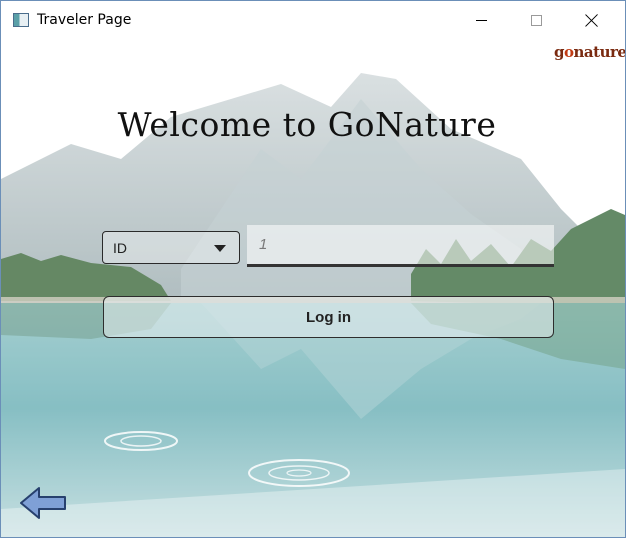  I want to click on id-type-dropdown: ID, so click(171, 247).